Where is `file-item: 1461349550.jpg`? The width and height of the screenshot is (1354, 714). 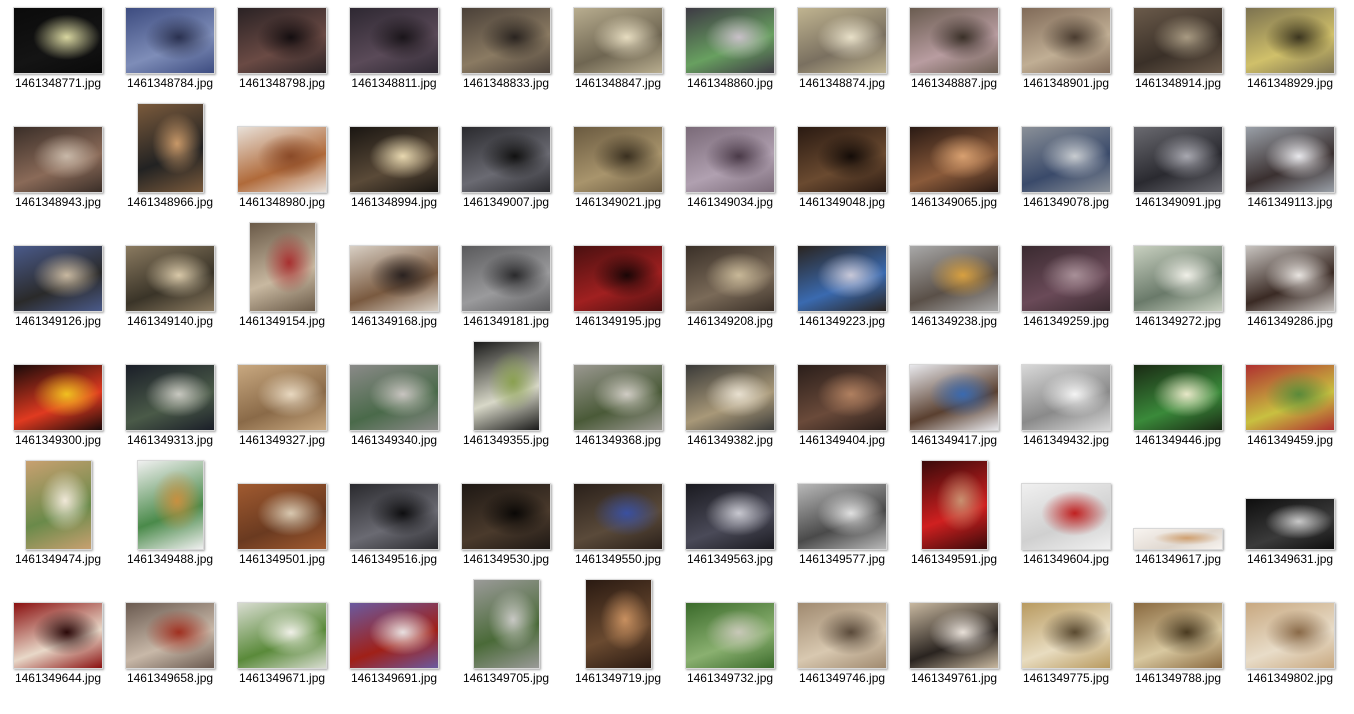
file-item: 1461349550.jpg is located at coordinates (618, 535).